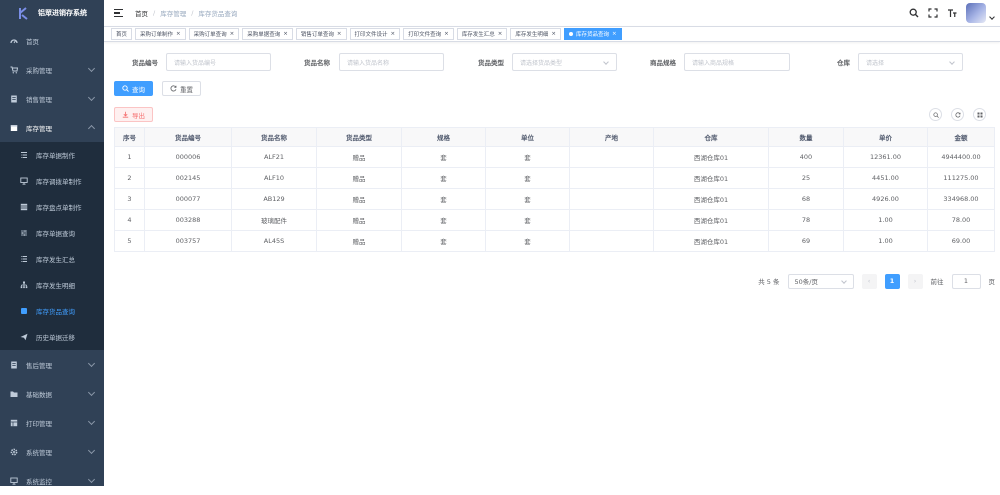 The width and height of the screenshot is (1000, 495). I want to click on goto-page-input: 1, so click(966, 281).